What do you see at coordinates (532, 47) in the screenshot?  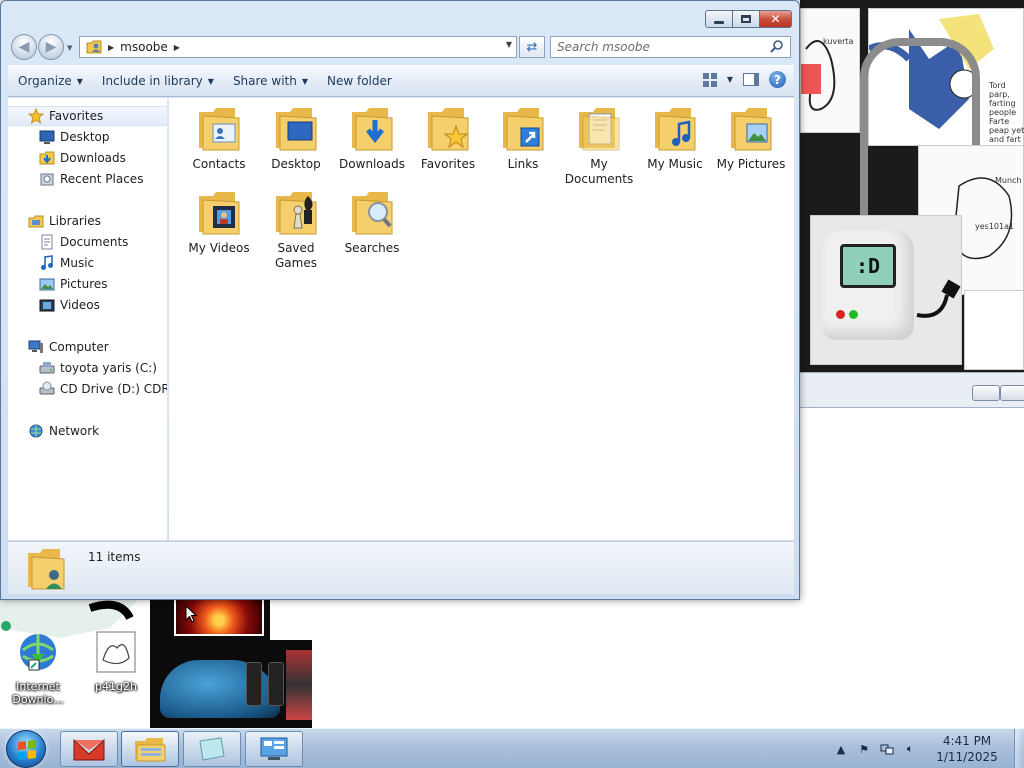 I see `refresh-button: ⇄` at bounding box center [532, 47].